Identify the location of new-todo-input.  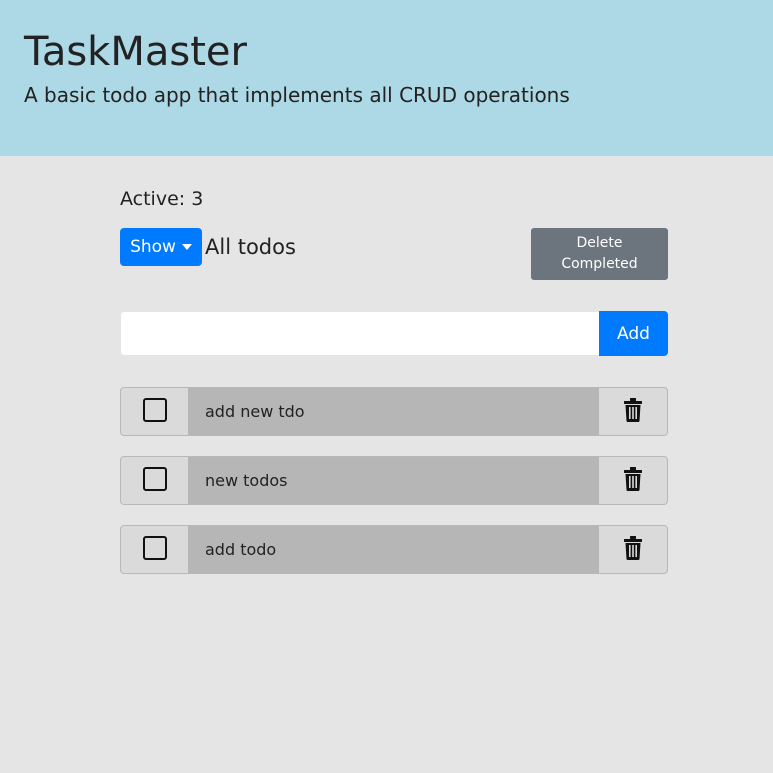
(360, 333).